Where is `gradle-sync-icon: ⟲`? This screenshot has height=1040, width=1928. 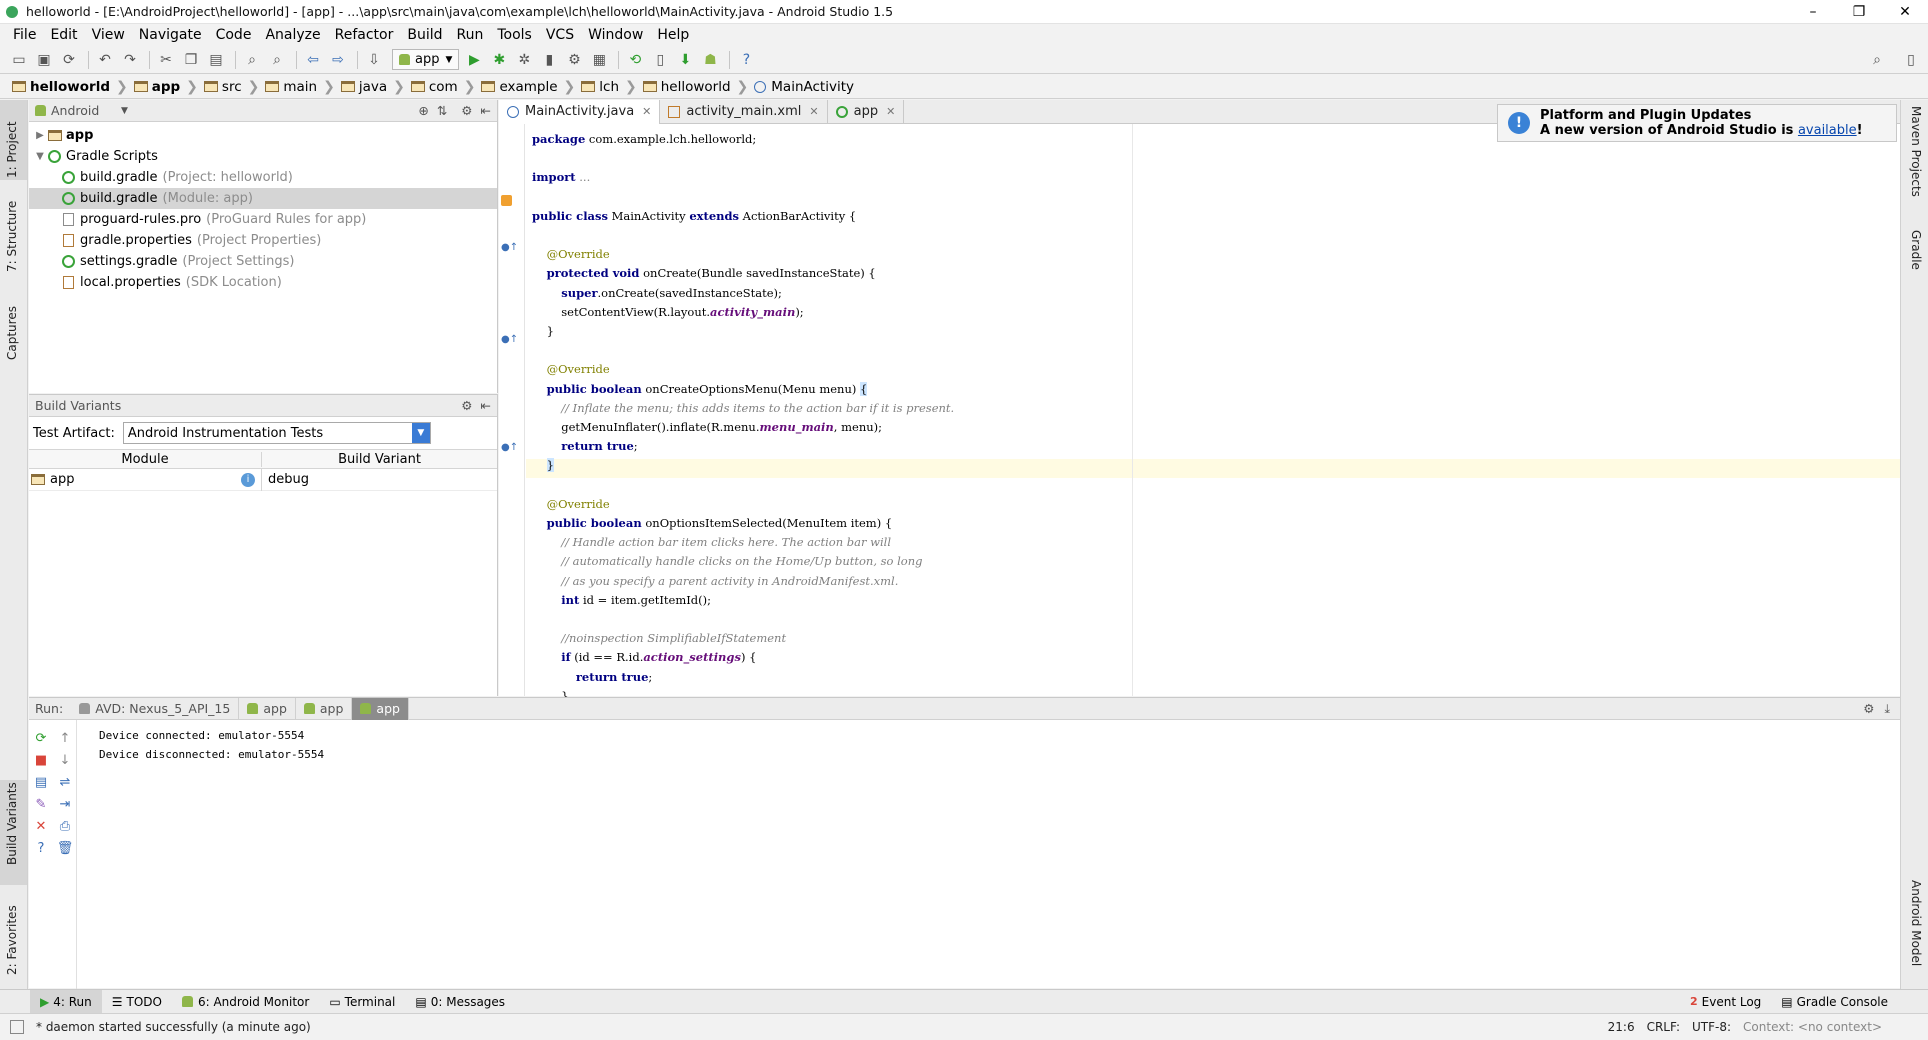 gradle-sync-icon: ⟲ is located at coordinates (635, 60).